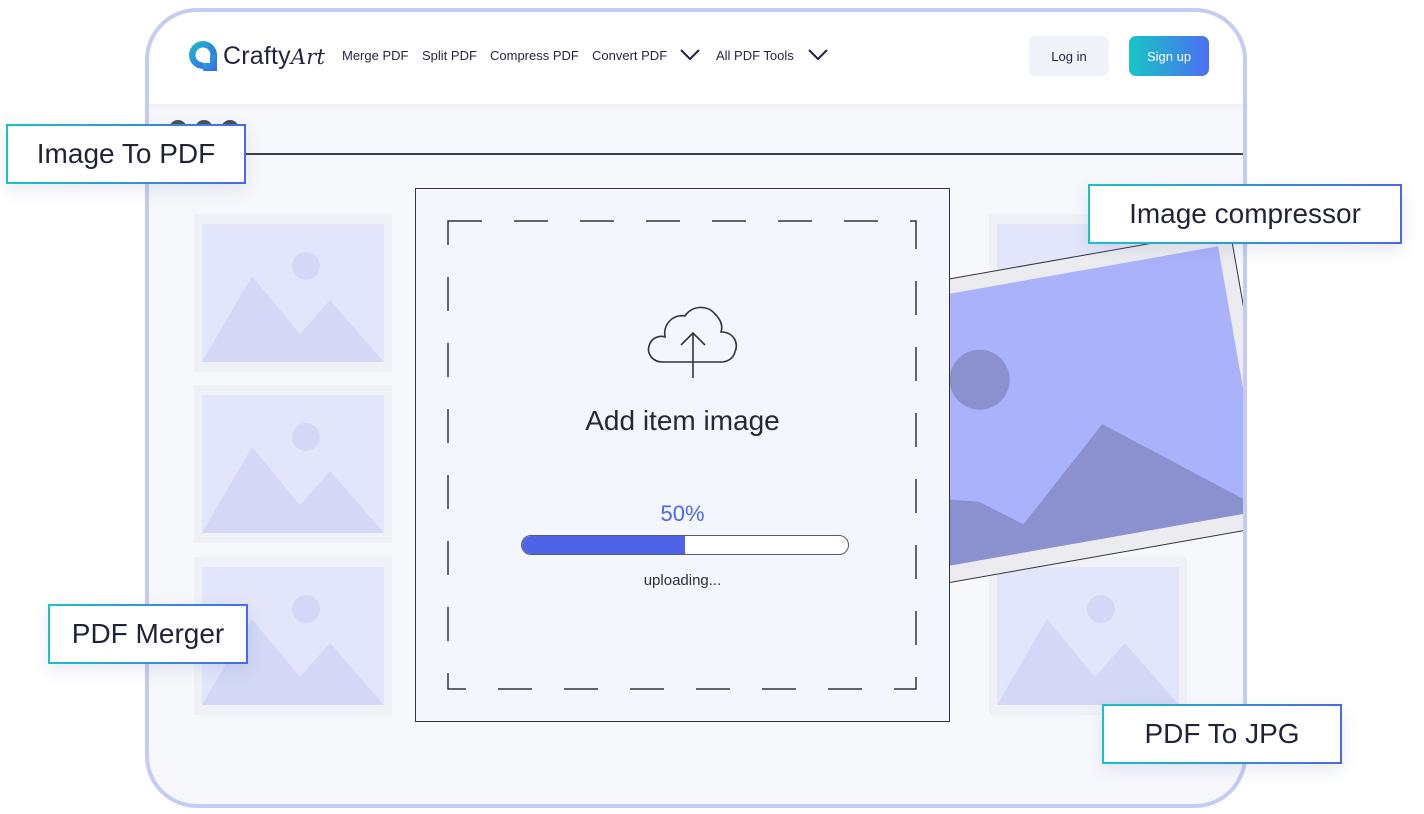  What do you see at coordinates (203, 56) in the screenshot?
I see `logo-icon` at bounding box center [203, 56].